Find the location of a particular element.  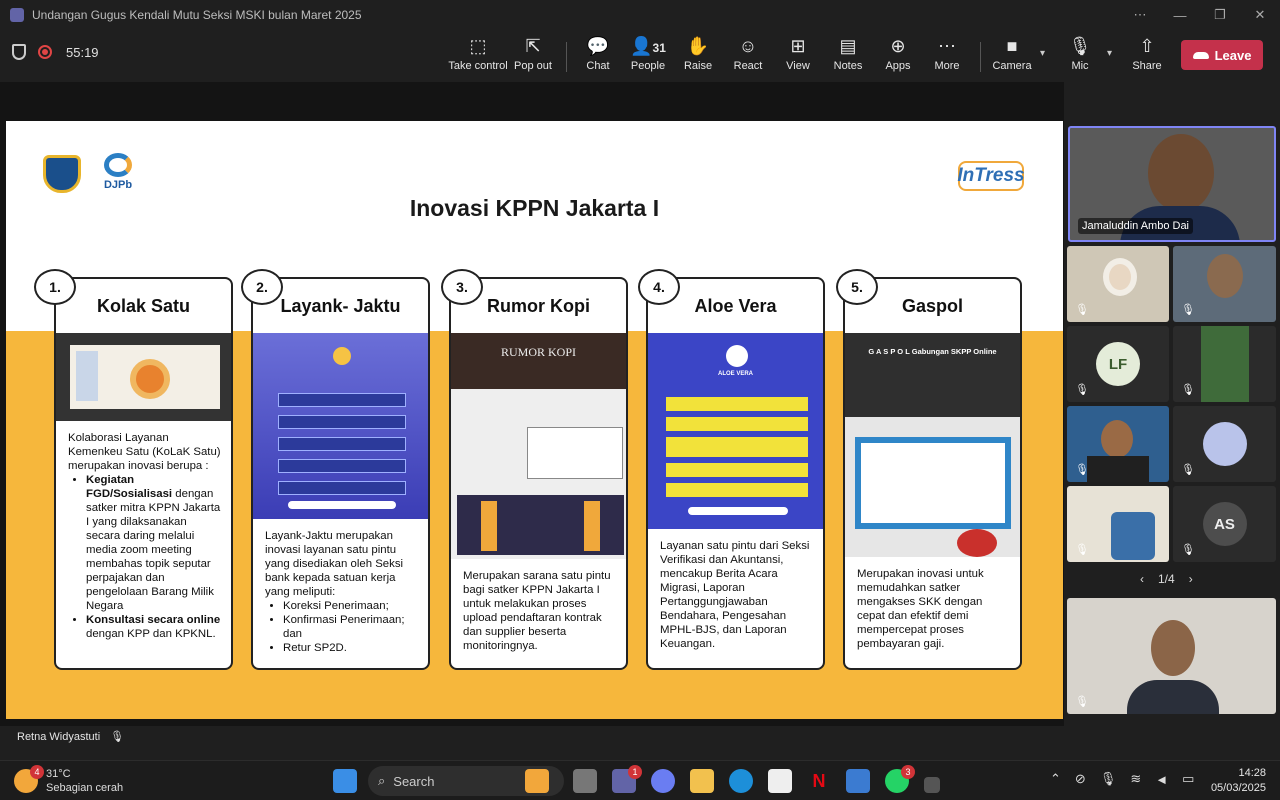

participant-tile: LF 🎙 is located at coordinates (1118, 364).